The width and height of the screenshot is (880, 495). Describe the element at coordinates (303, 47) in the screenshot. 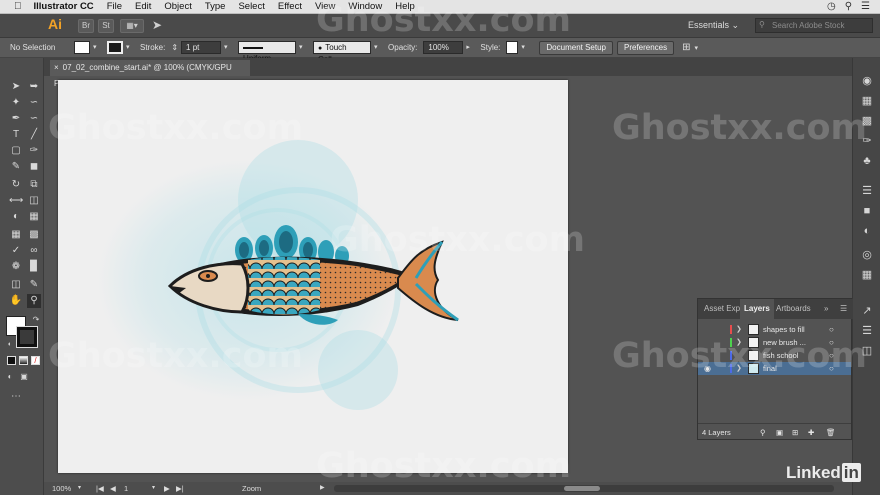

I see `profile-dropdown: ▾` at that location.